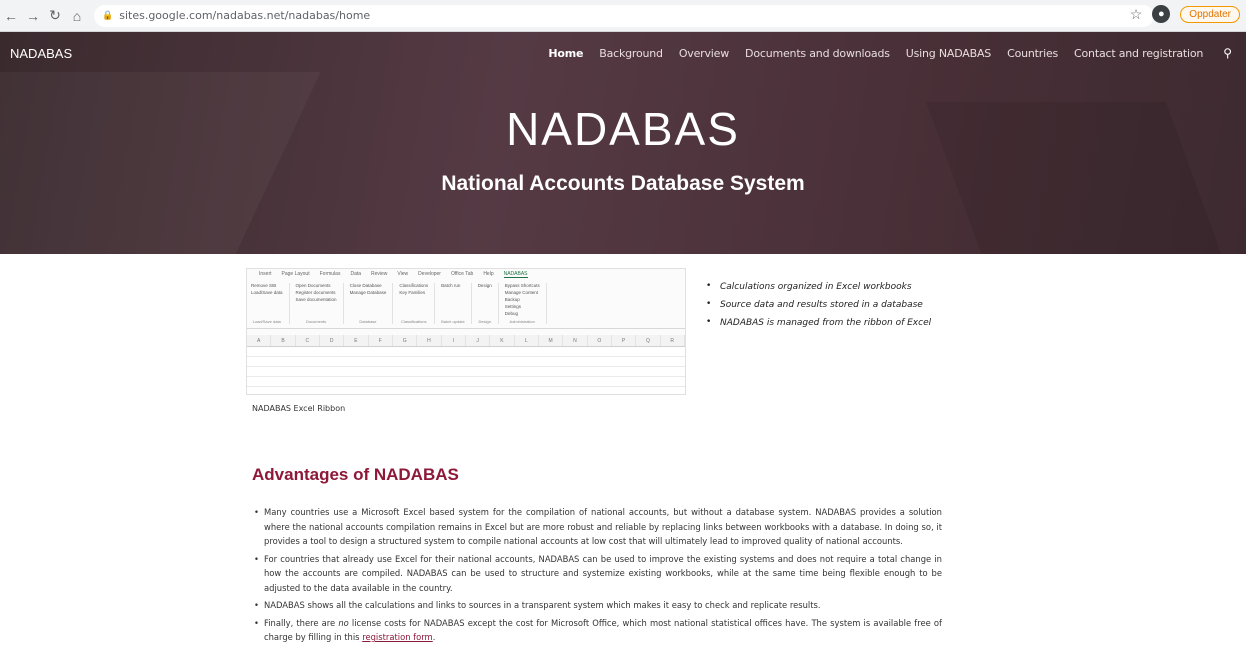  What do you see at coordinates (623, 183) in the screenshot?
I see `page-subtitle: National Accounts Database System` at bounding box center [623, 183].